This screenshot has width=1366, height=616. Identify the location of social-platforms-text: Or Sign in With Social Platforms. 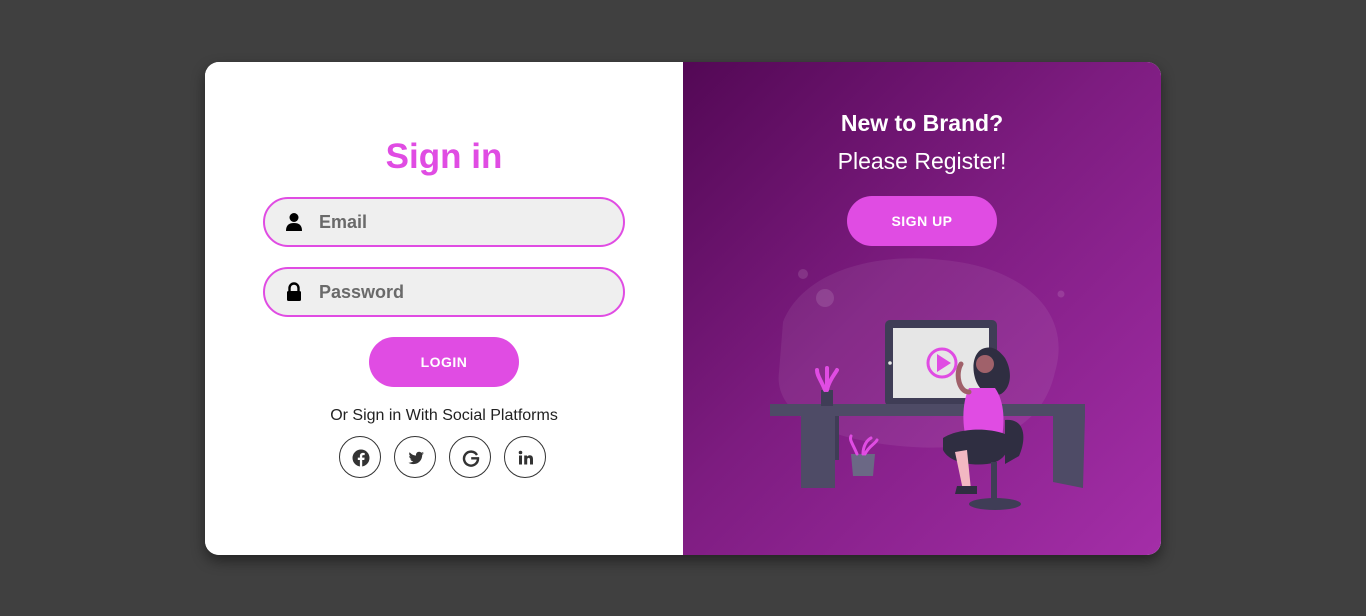
(444, 415).